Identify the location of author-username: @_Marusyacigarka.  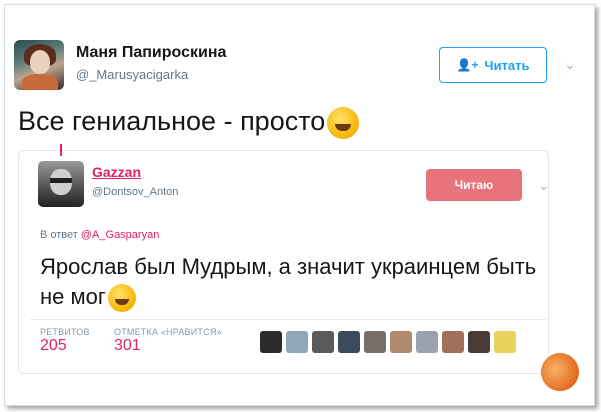
(132, 74).